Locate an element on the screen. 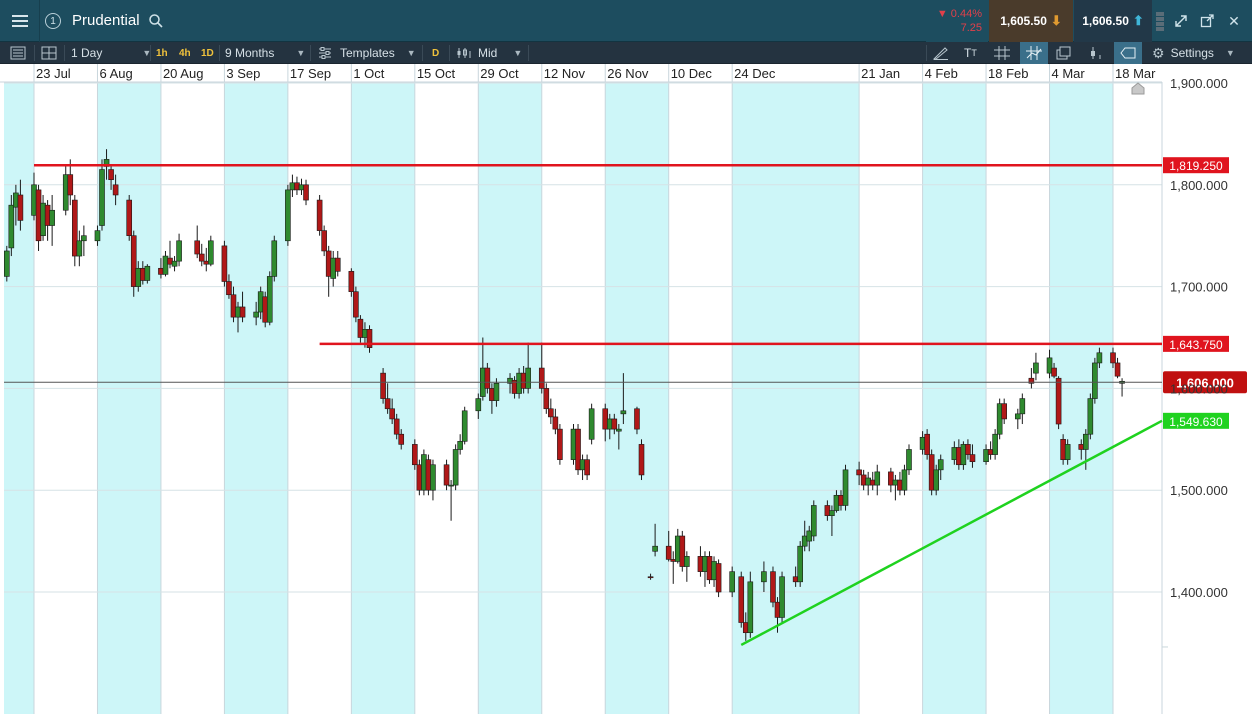 This screenshot has height=724, width=1252. x-axis-label: 21 Jan is located at coordinates (880, 73).